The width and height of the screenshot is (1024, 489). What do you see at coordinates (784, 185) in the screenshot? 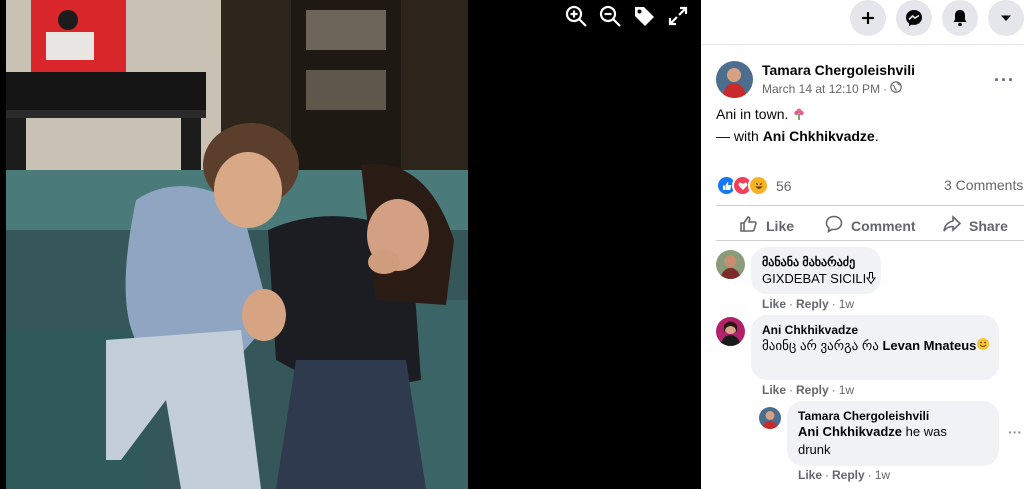
I see `reaction-count: 56` at bounding box center [784, 185].